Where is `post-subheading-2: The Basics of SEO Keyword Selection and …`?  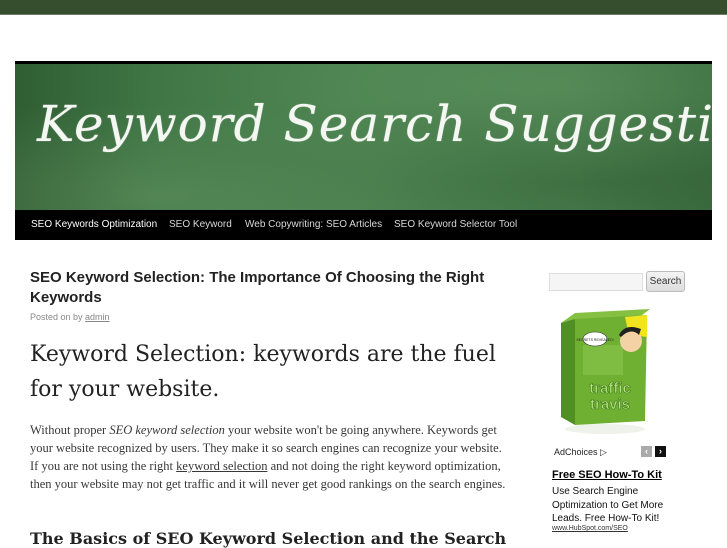
post-subheading-2: The Basics of SEO Keyword Selection and … is located at coordinates (268, 538).